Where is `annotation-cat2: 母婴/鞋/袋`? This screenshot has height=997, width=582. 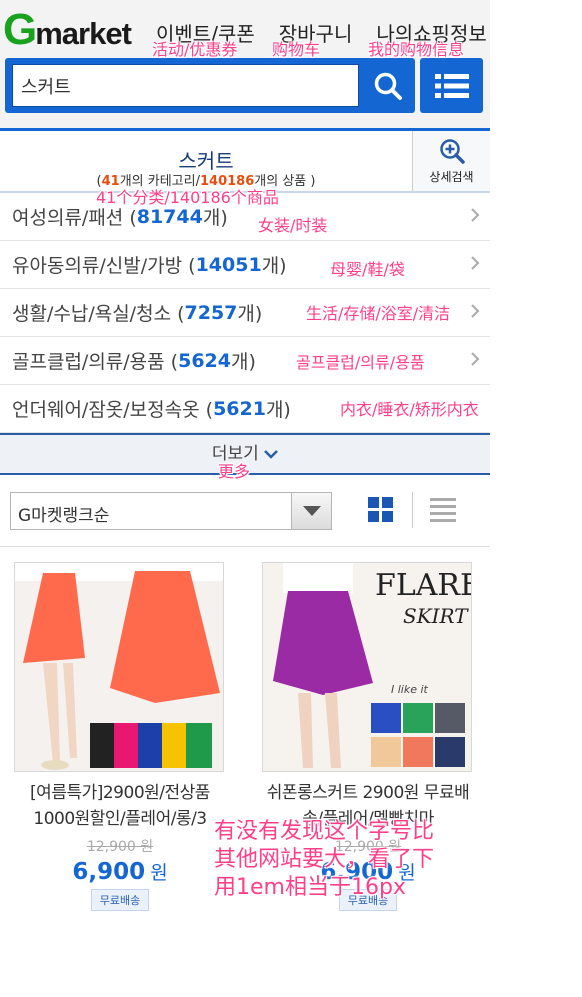
annotation-cat2: 母婴/鞋/袋 is located at coordinates (367, 269).